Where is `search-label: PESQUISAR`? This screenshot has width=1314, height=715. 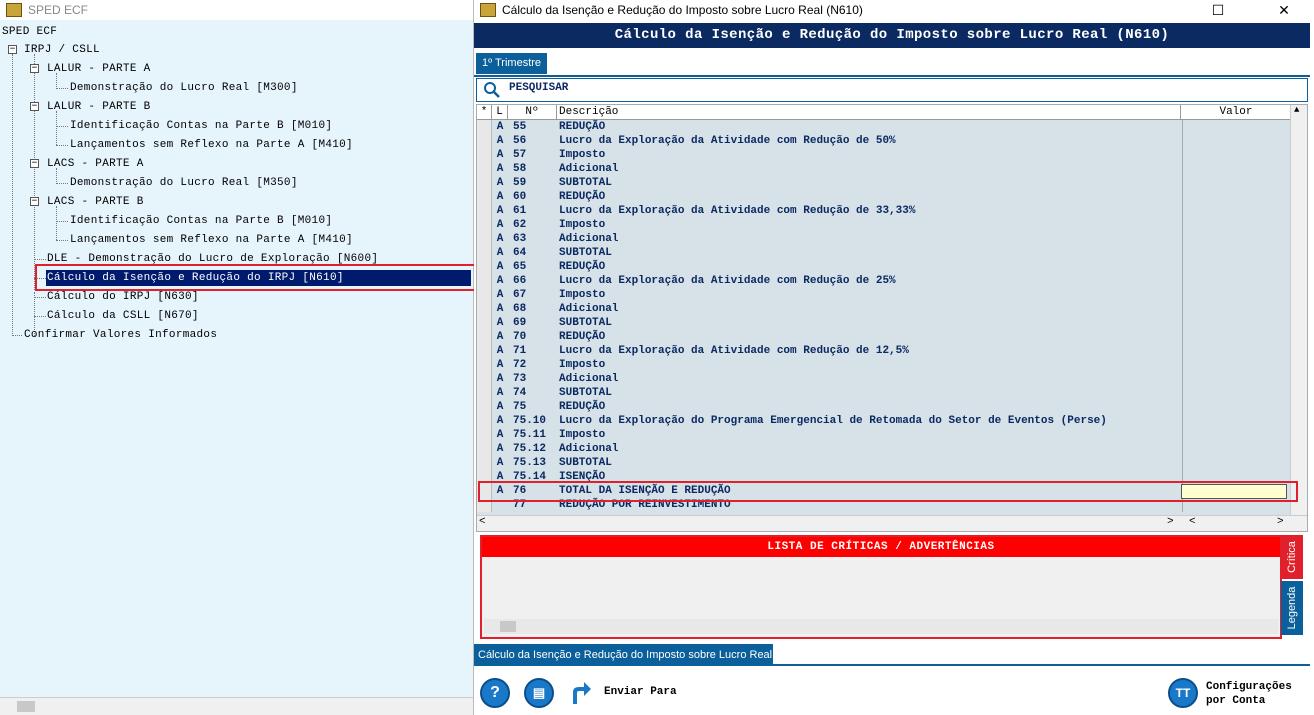 search-label: PESQUISAR is located at coordinates (538, 88).